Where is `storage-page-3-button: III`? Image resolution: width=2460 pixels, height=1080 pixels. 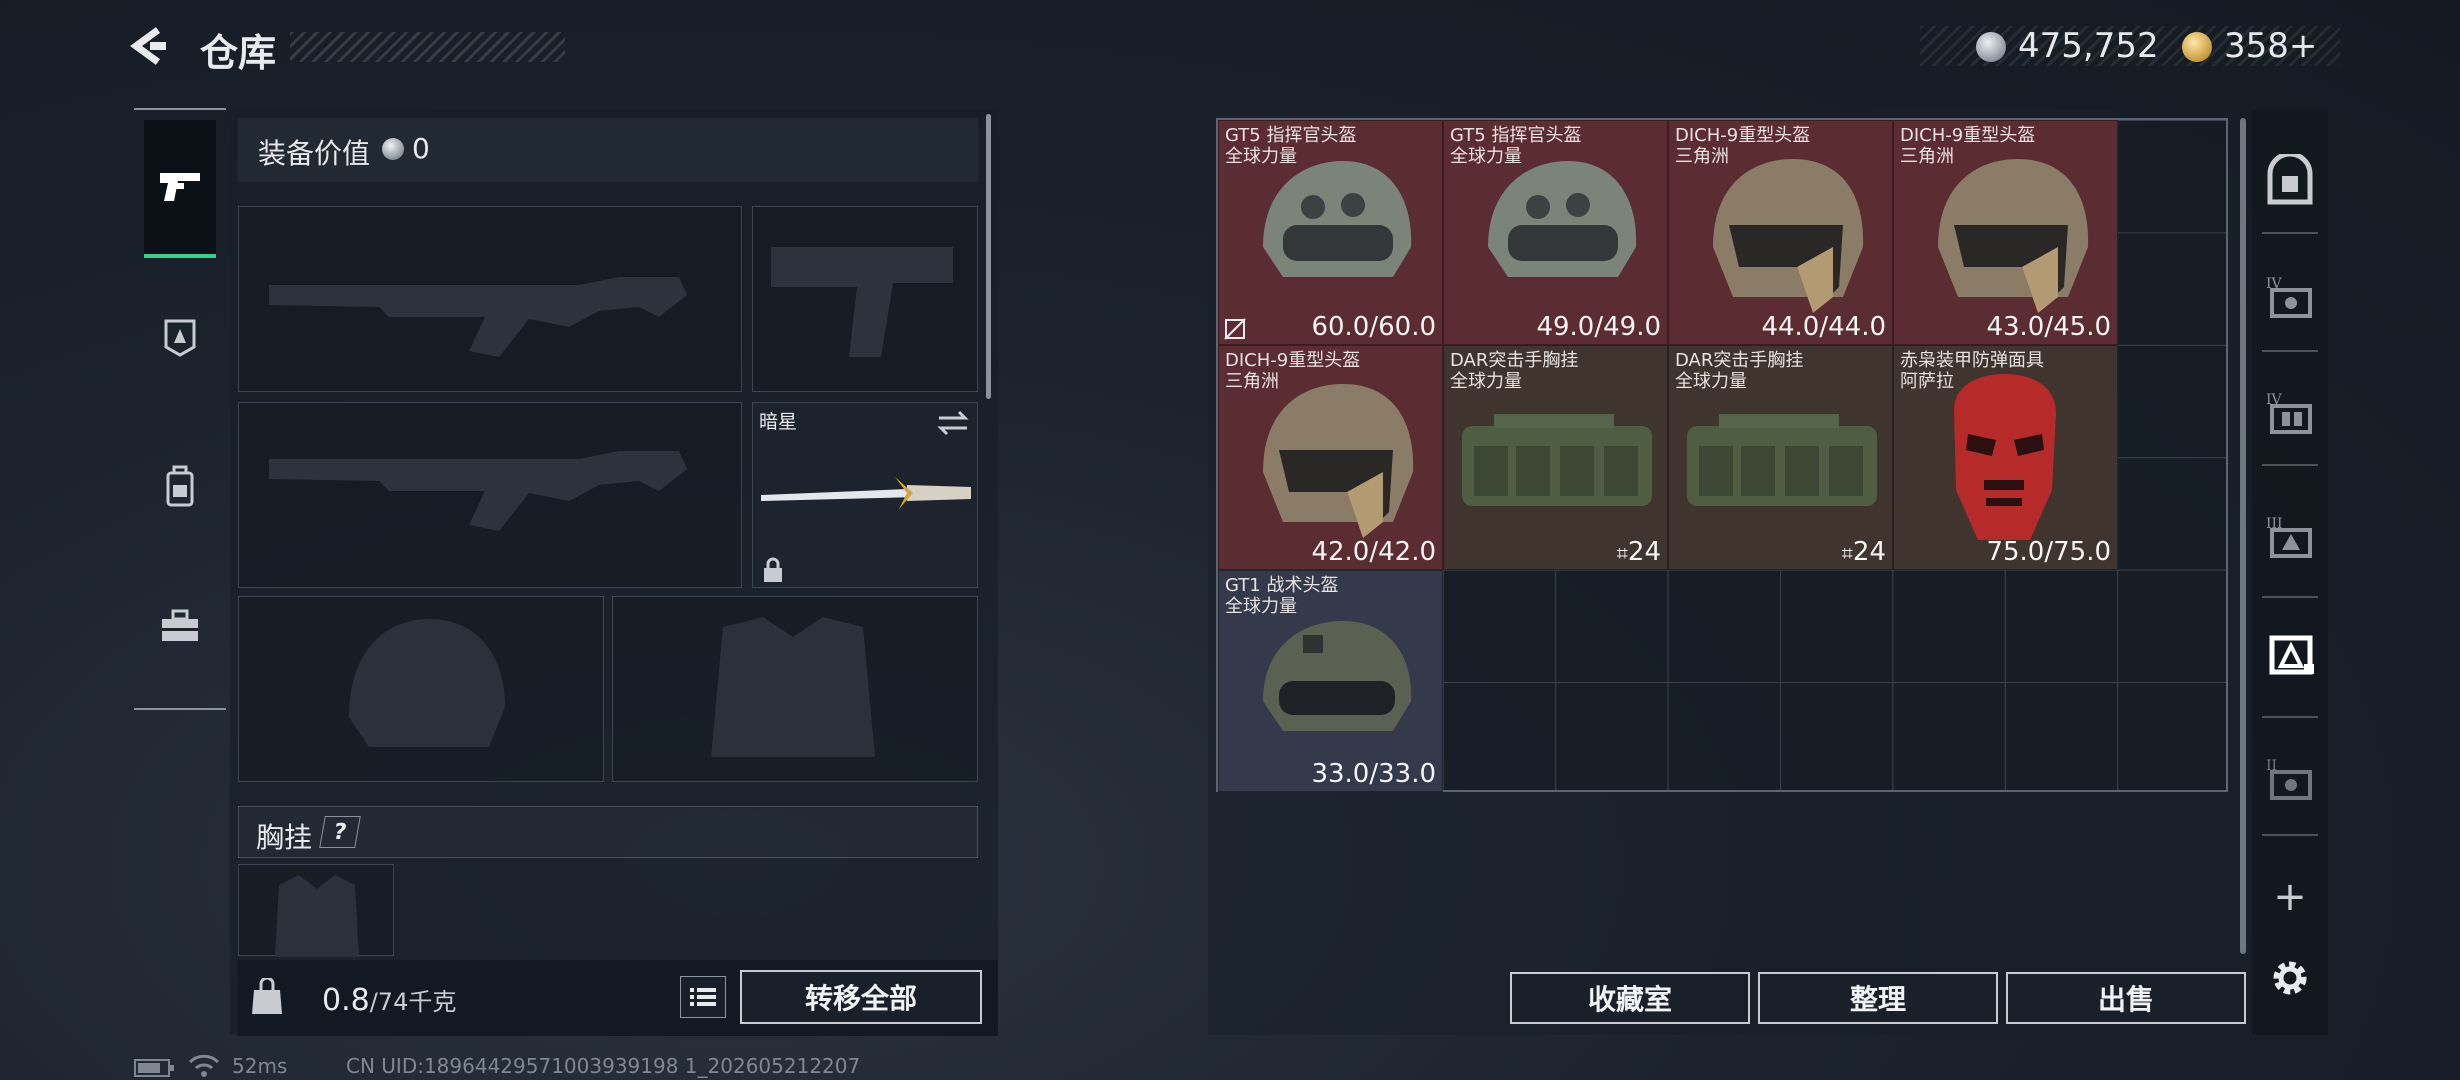
storage-page-3-button: III is located at coordinates (2290, 536).